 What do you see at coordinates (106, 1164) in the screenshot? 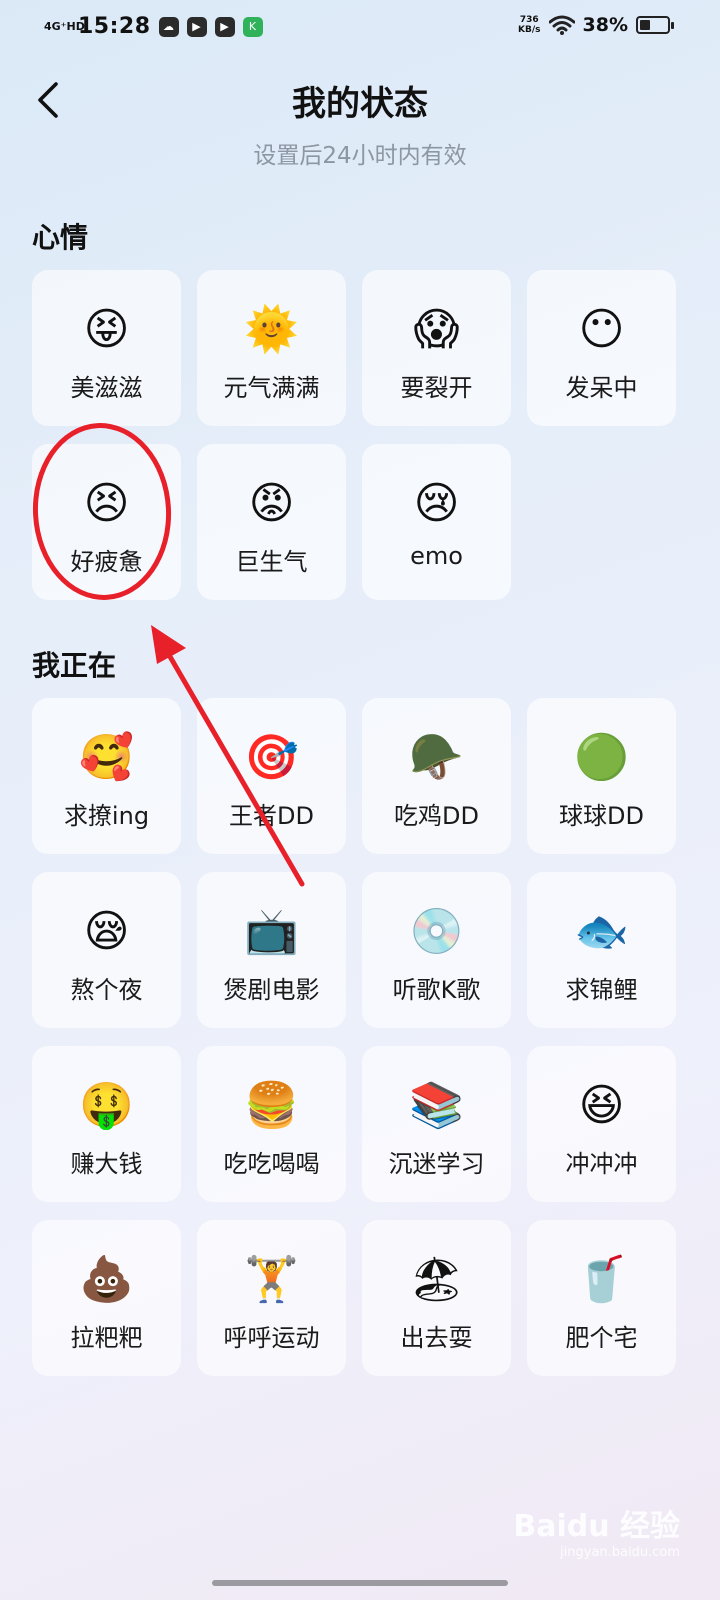
I see `activity-item-label: 赚大钱` at bounding box center [106, 1164].